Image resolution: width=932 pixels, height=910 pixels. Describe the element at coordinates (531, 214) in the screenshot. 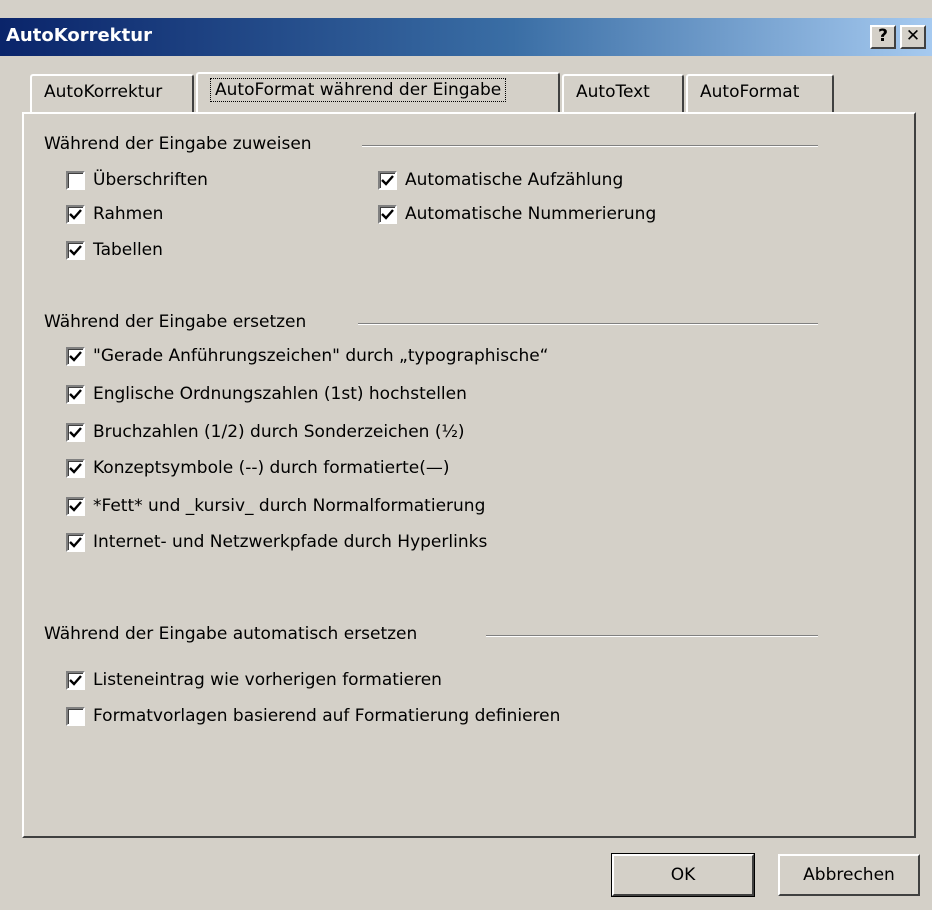

I see `checkbox-label: Automatische Nummerierung` at that location.